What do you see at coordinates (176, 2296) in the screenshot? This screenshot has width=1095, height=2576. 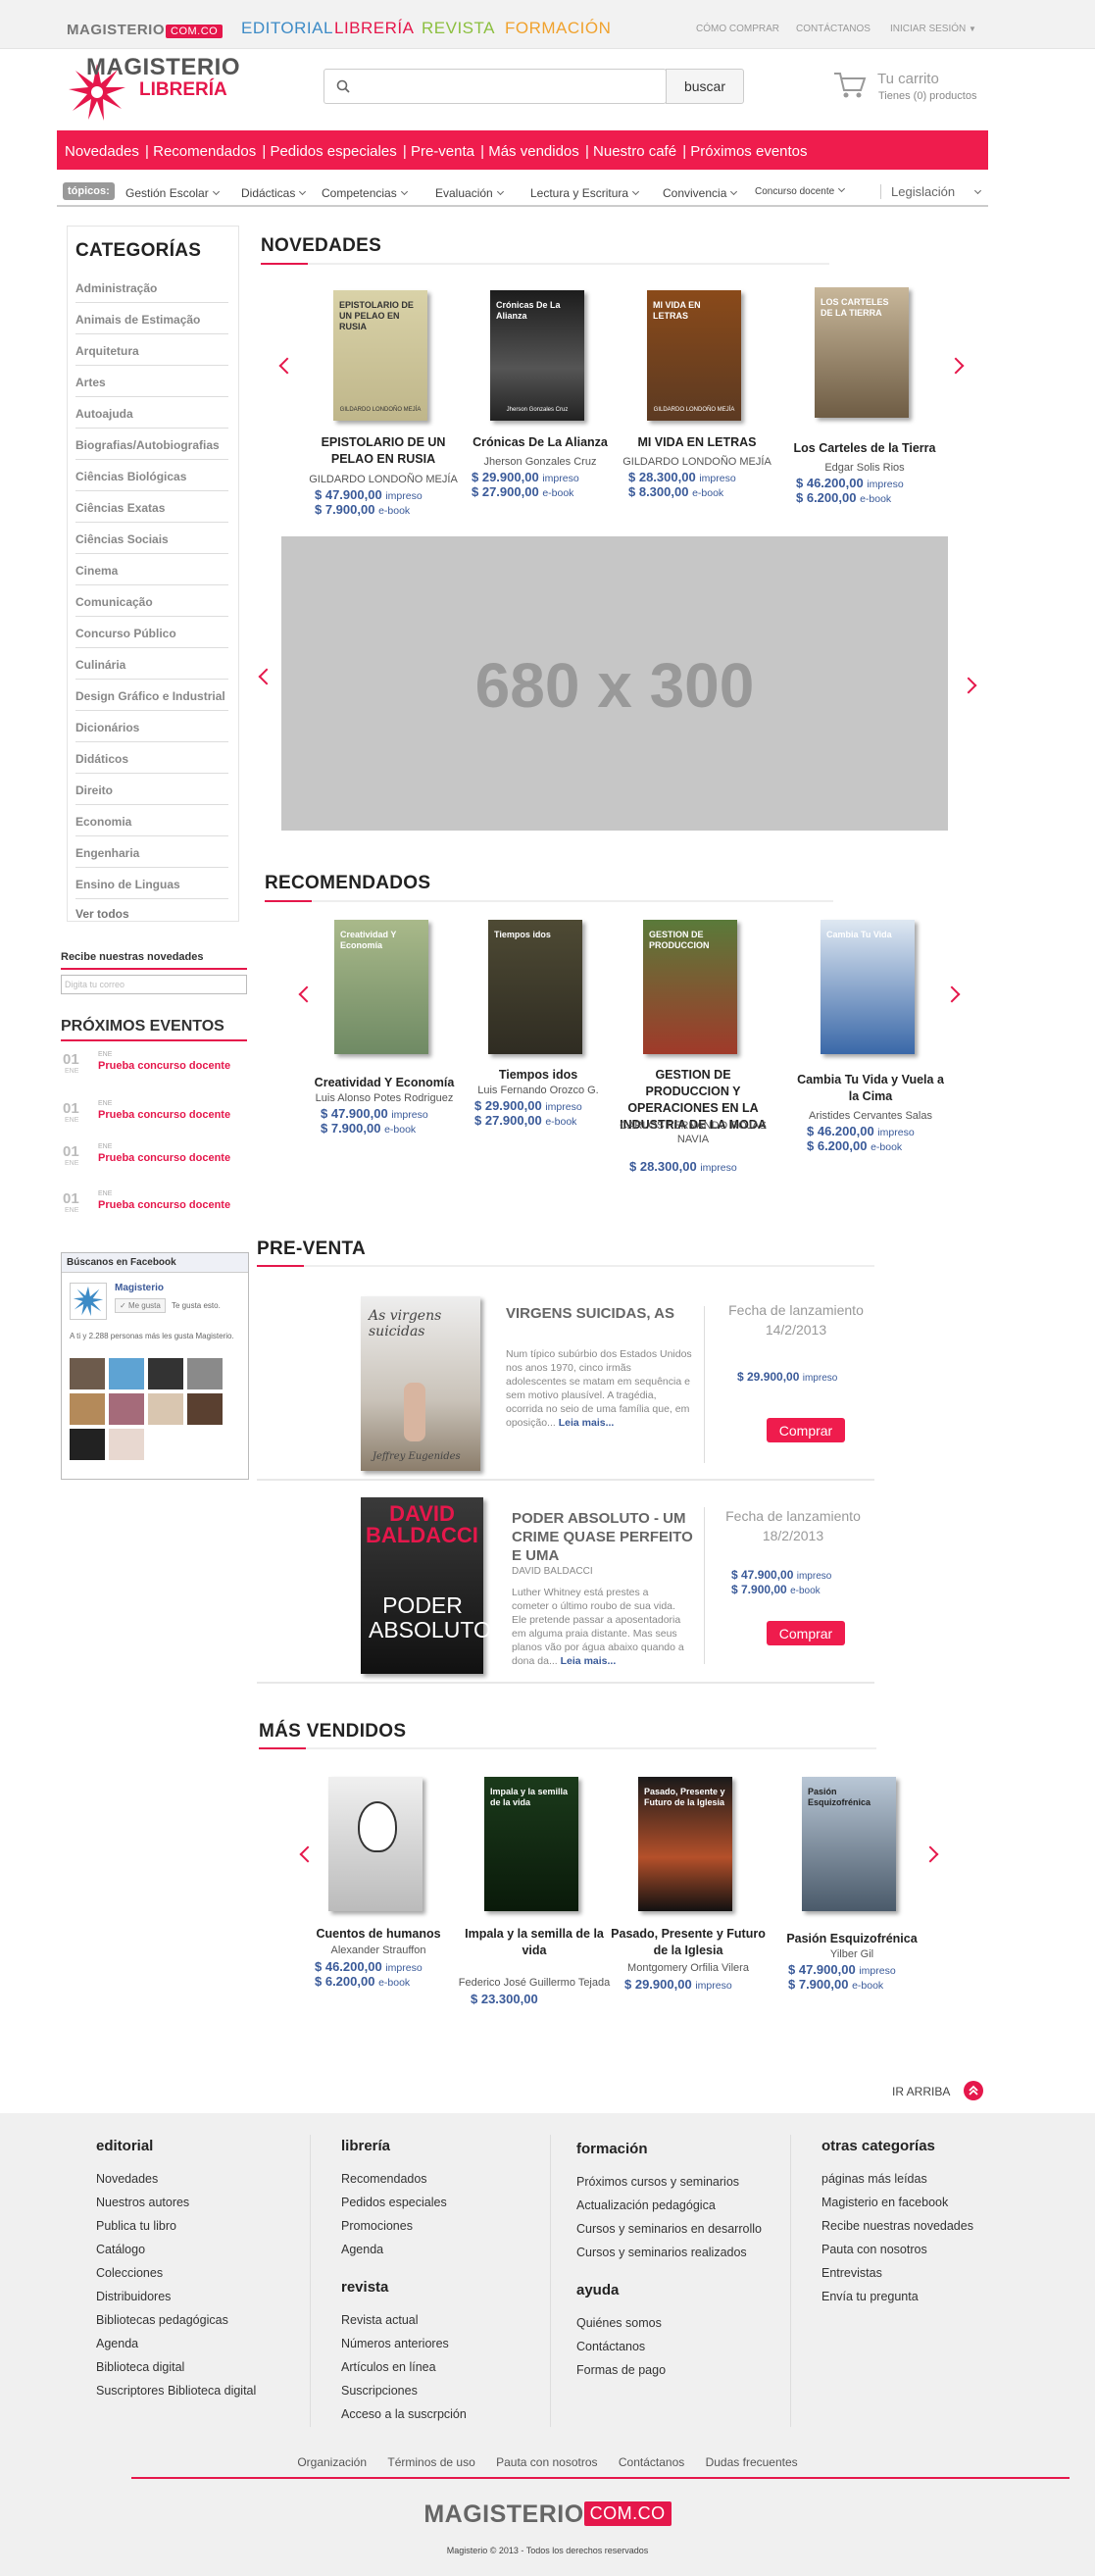 I see `footer-link: Distribuidores` at bounding box center [176, 2296].